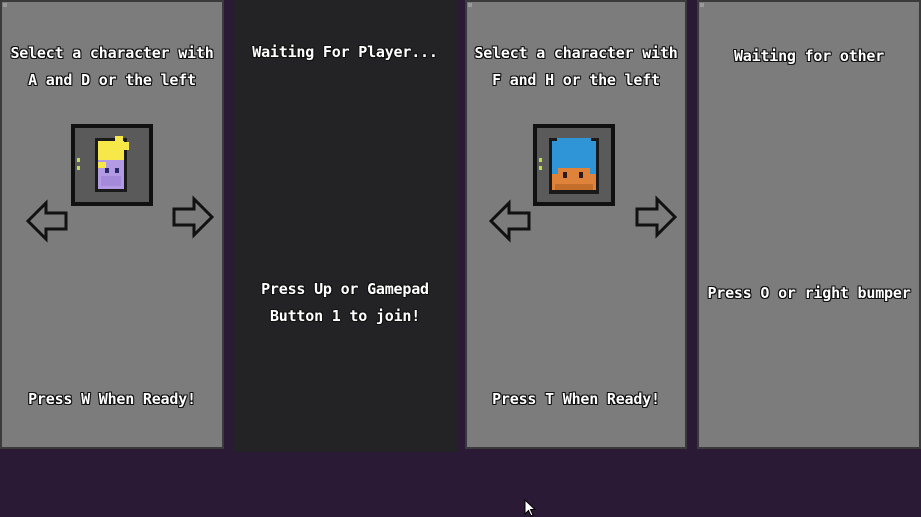  Describe the element at coordinates (809, 293) in the screenshot. I see `player-4-join-prompt: Press O or right bumper` at that location.